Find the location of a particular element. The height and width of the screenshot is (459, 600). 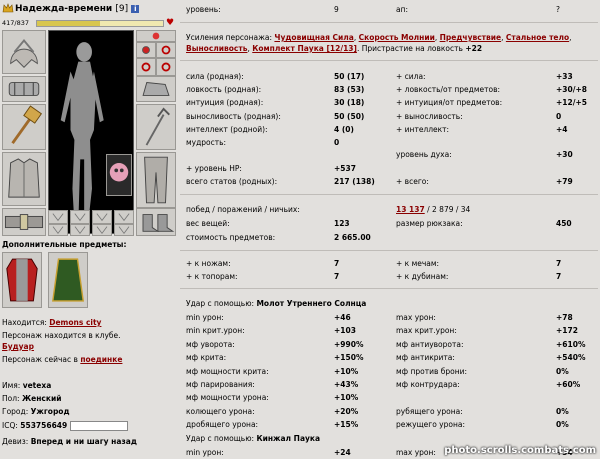

city-row: Город: Ужгород is located at coordinates (36, 411).